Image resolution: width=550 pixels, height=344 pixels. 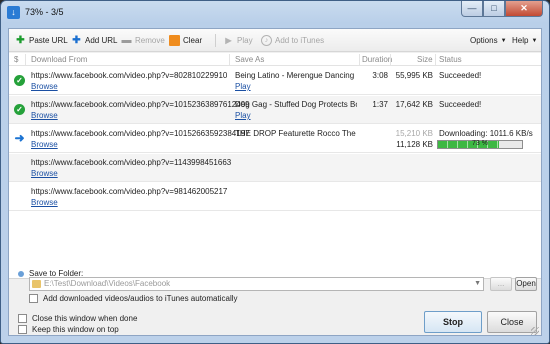 What do you see at coordinates (535, 331) in the screenshot?
I see `resize-grip` at bounding box center [535, 331].